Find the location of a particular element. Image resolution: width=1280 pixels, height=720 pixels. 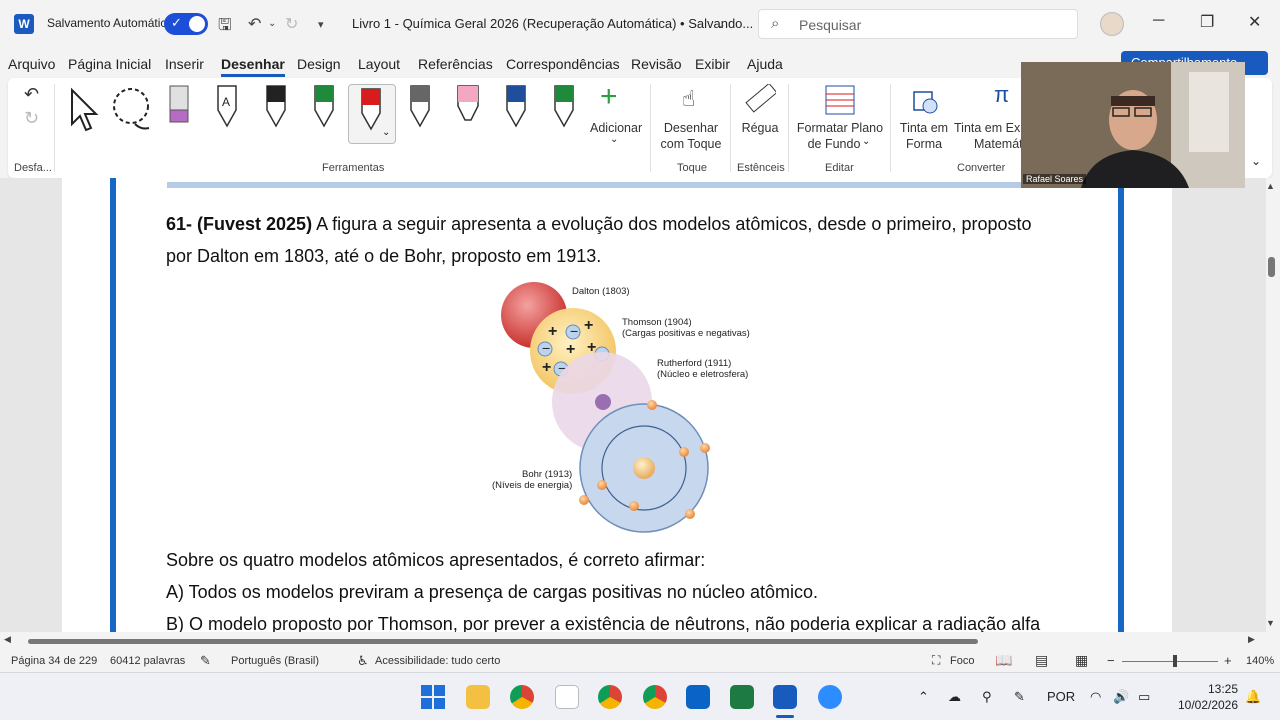

focus-label: Foco is located at coordinates (962, 661).